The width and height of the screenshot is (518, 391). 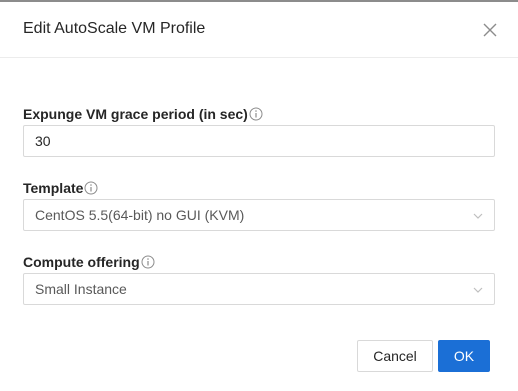 What do you see at coordinates (259, 289) in the screenshot?
I see `compute-offering-select: Small Instance` at bounding box center [259, 289].